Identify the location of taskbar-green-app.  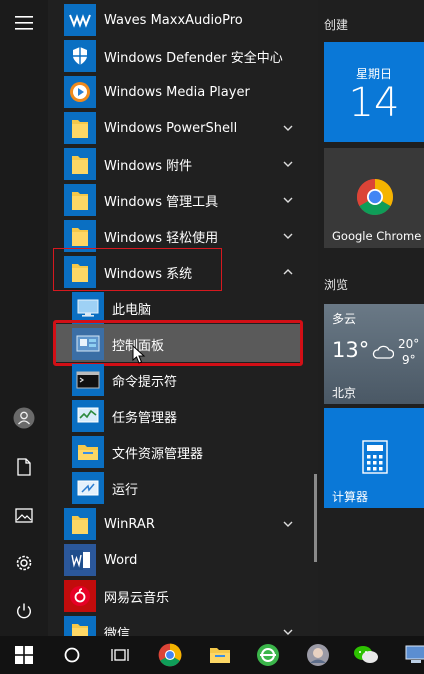
(268, 655).